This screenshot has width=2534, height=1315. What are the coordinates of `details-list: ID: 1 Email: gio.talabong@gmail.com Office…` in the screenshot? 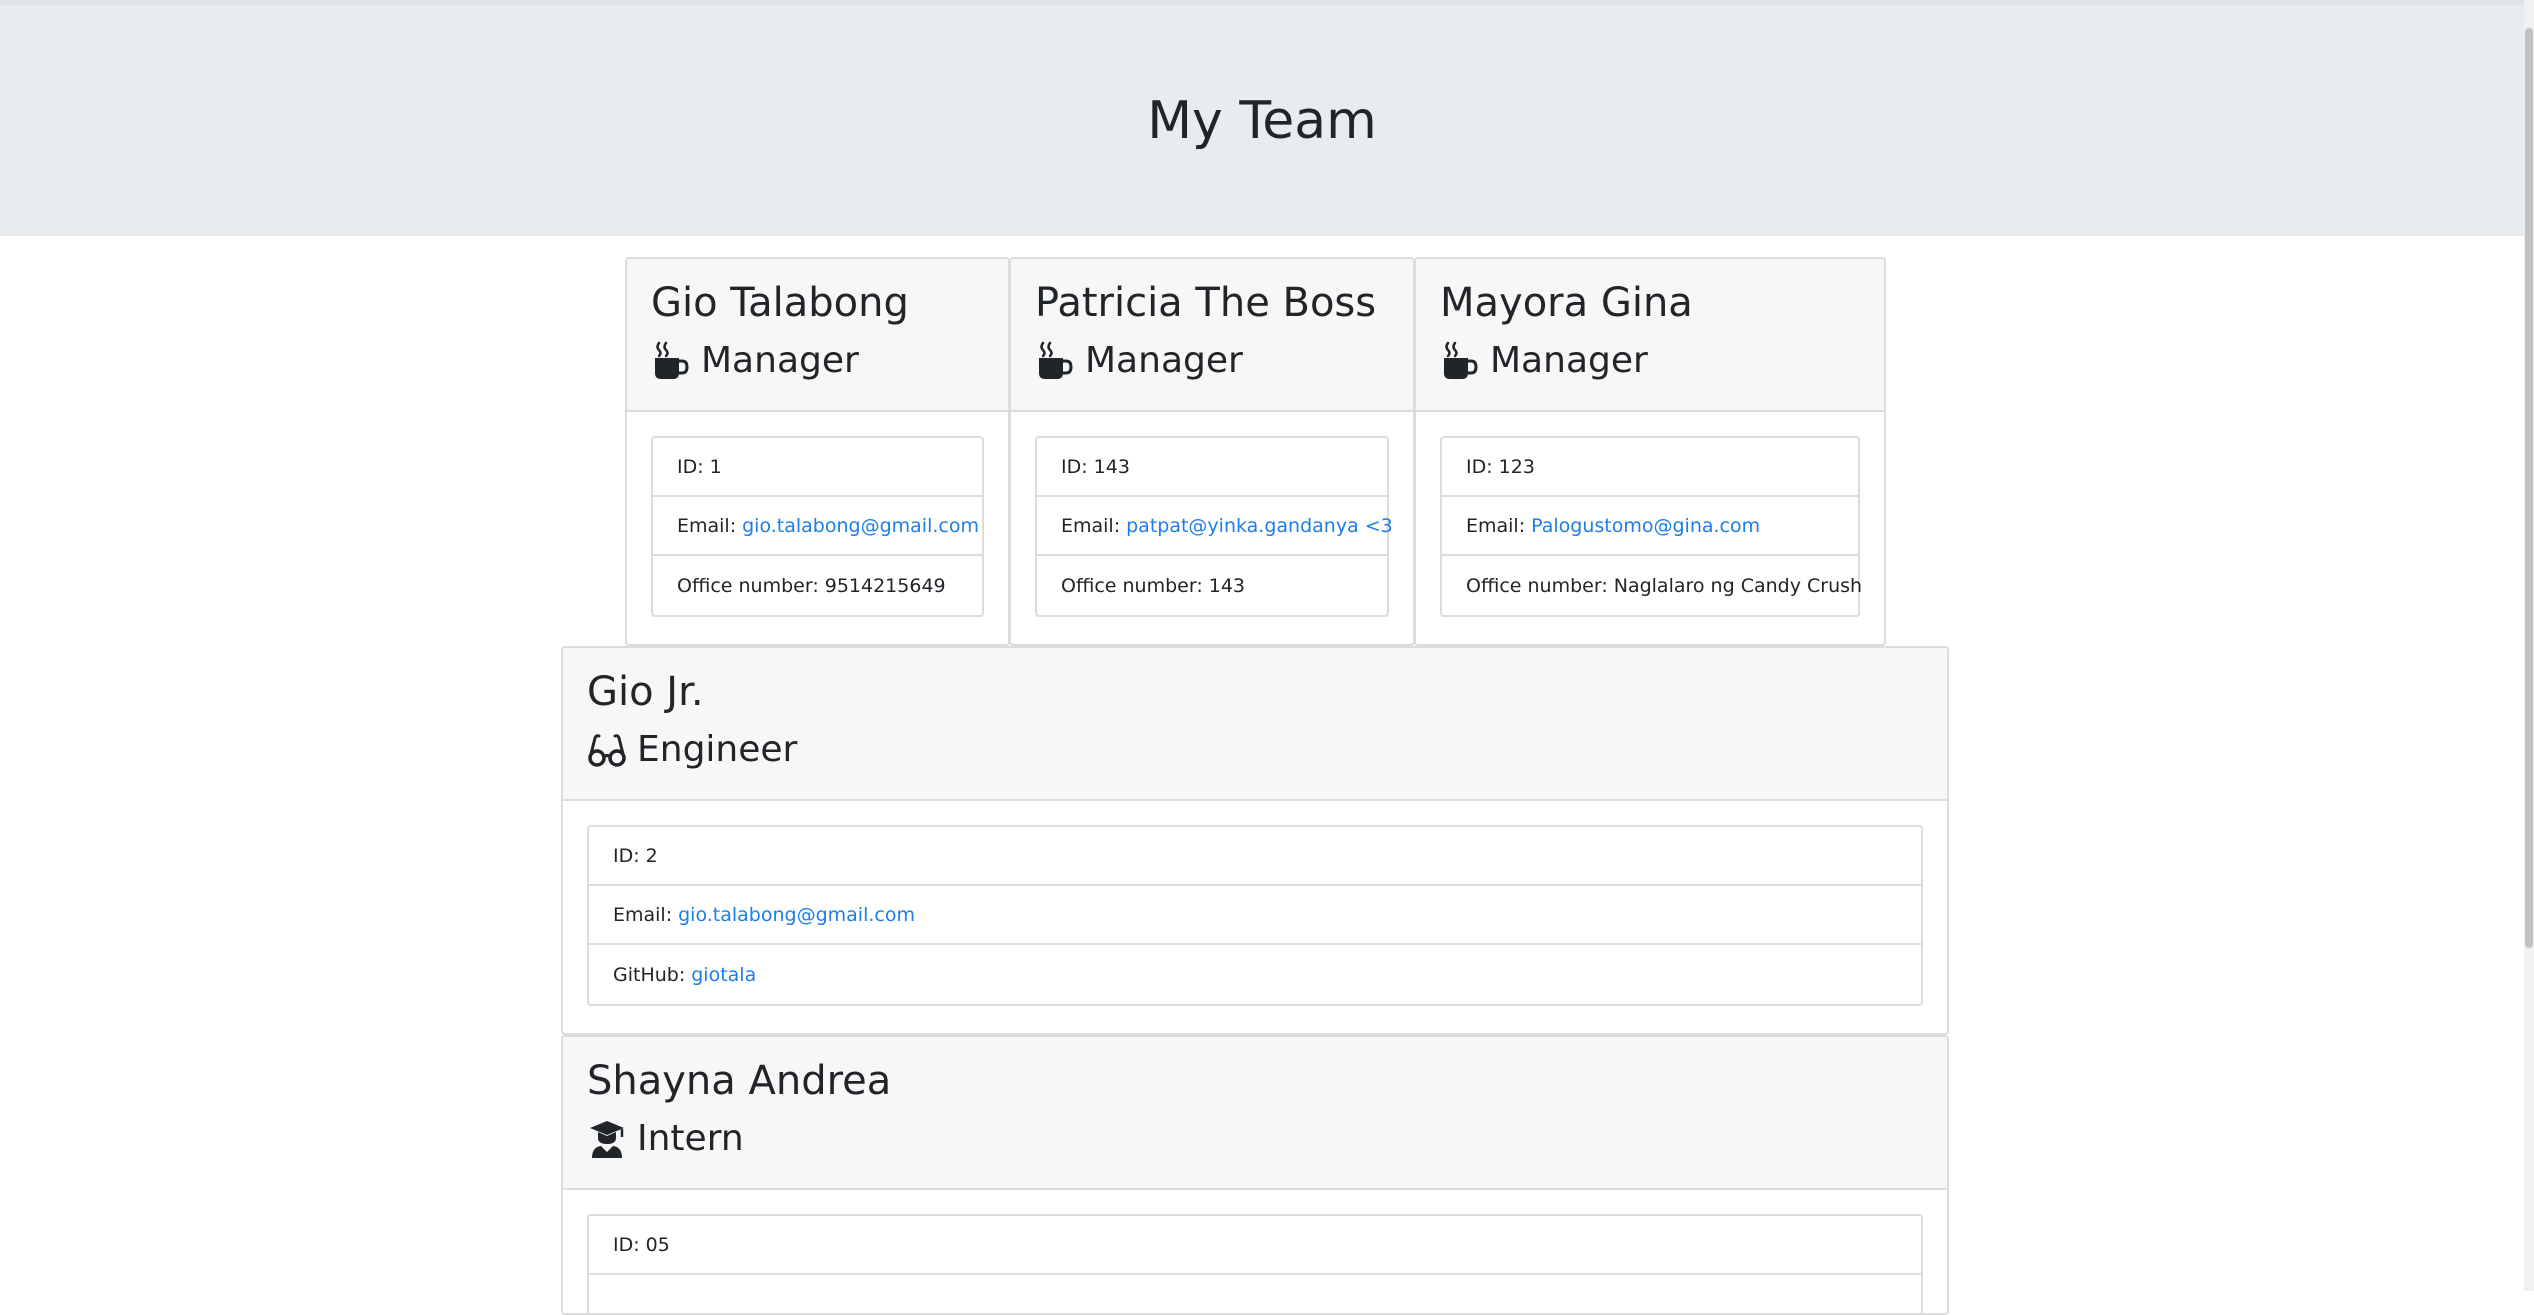 It's located at (817, 526).